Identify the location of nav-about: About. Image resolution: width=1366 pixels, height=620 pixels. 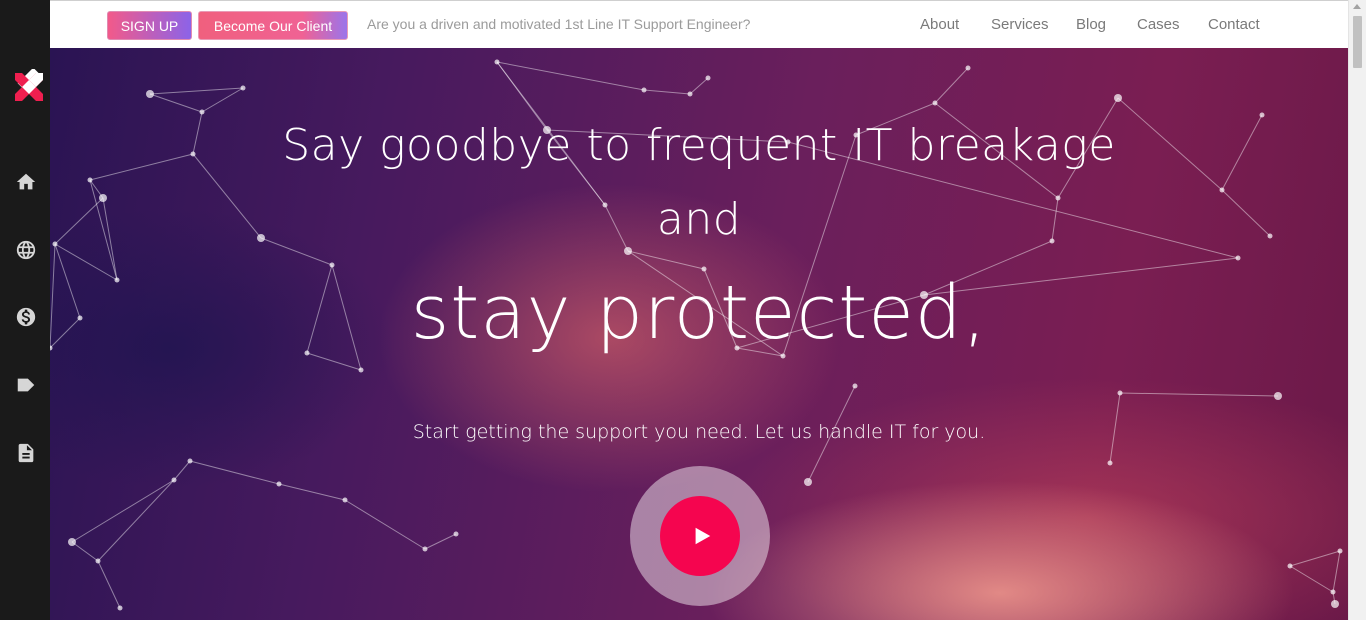
(939, 24).